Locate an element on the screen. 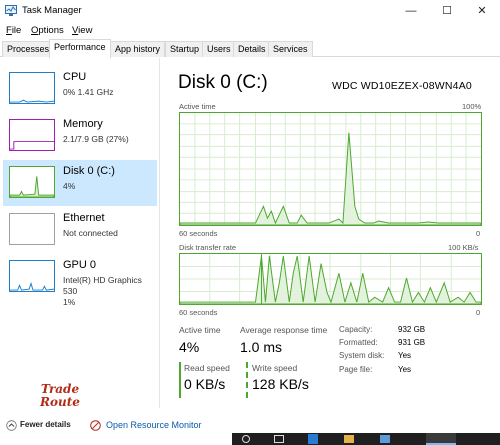  tab-processes: Processes is located at coordinates (28, 49).